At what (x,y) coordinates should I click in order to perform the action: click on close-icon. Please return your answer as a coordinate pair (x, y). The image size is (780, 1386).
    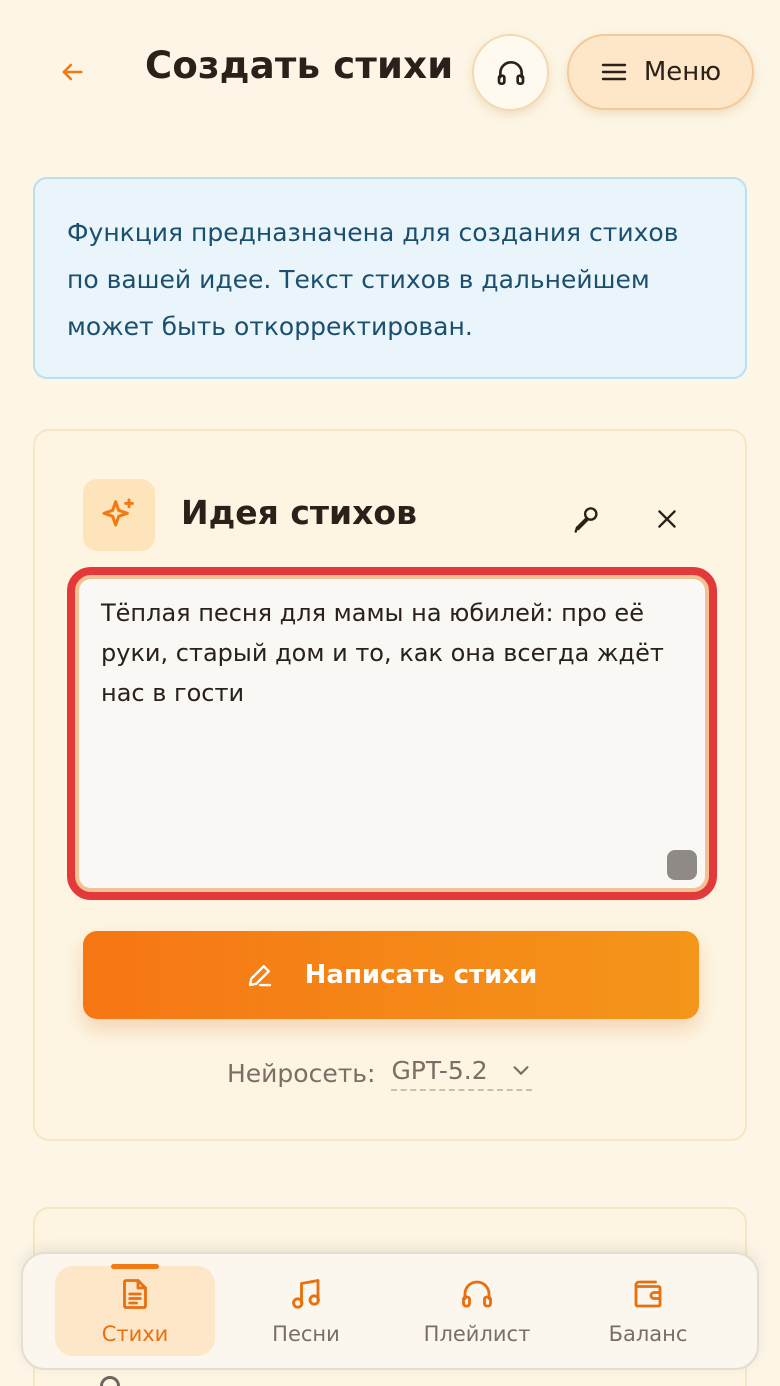
    Looking at the image, I should click on (667, 519).